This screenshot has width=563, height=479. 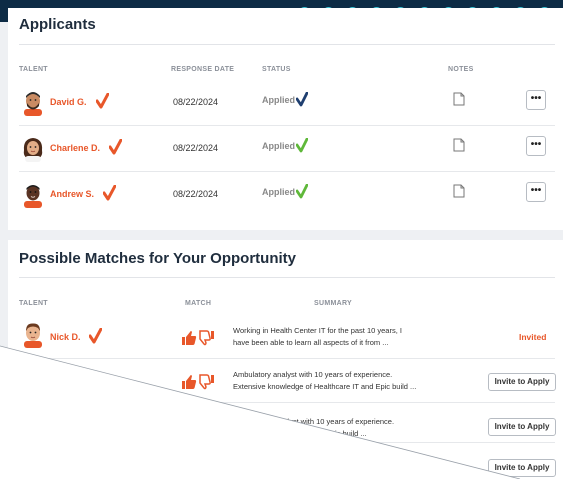 I want to click on col-match: MATCH, so click(x=198, y=303).